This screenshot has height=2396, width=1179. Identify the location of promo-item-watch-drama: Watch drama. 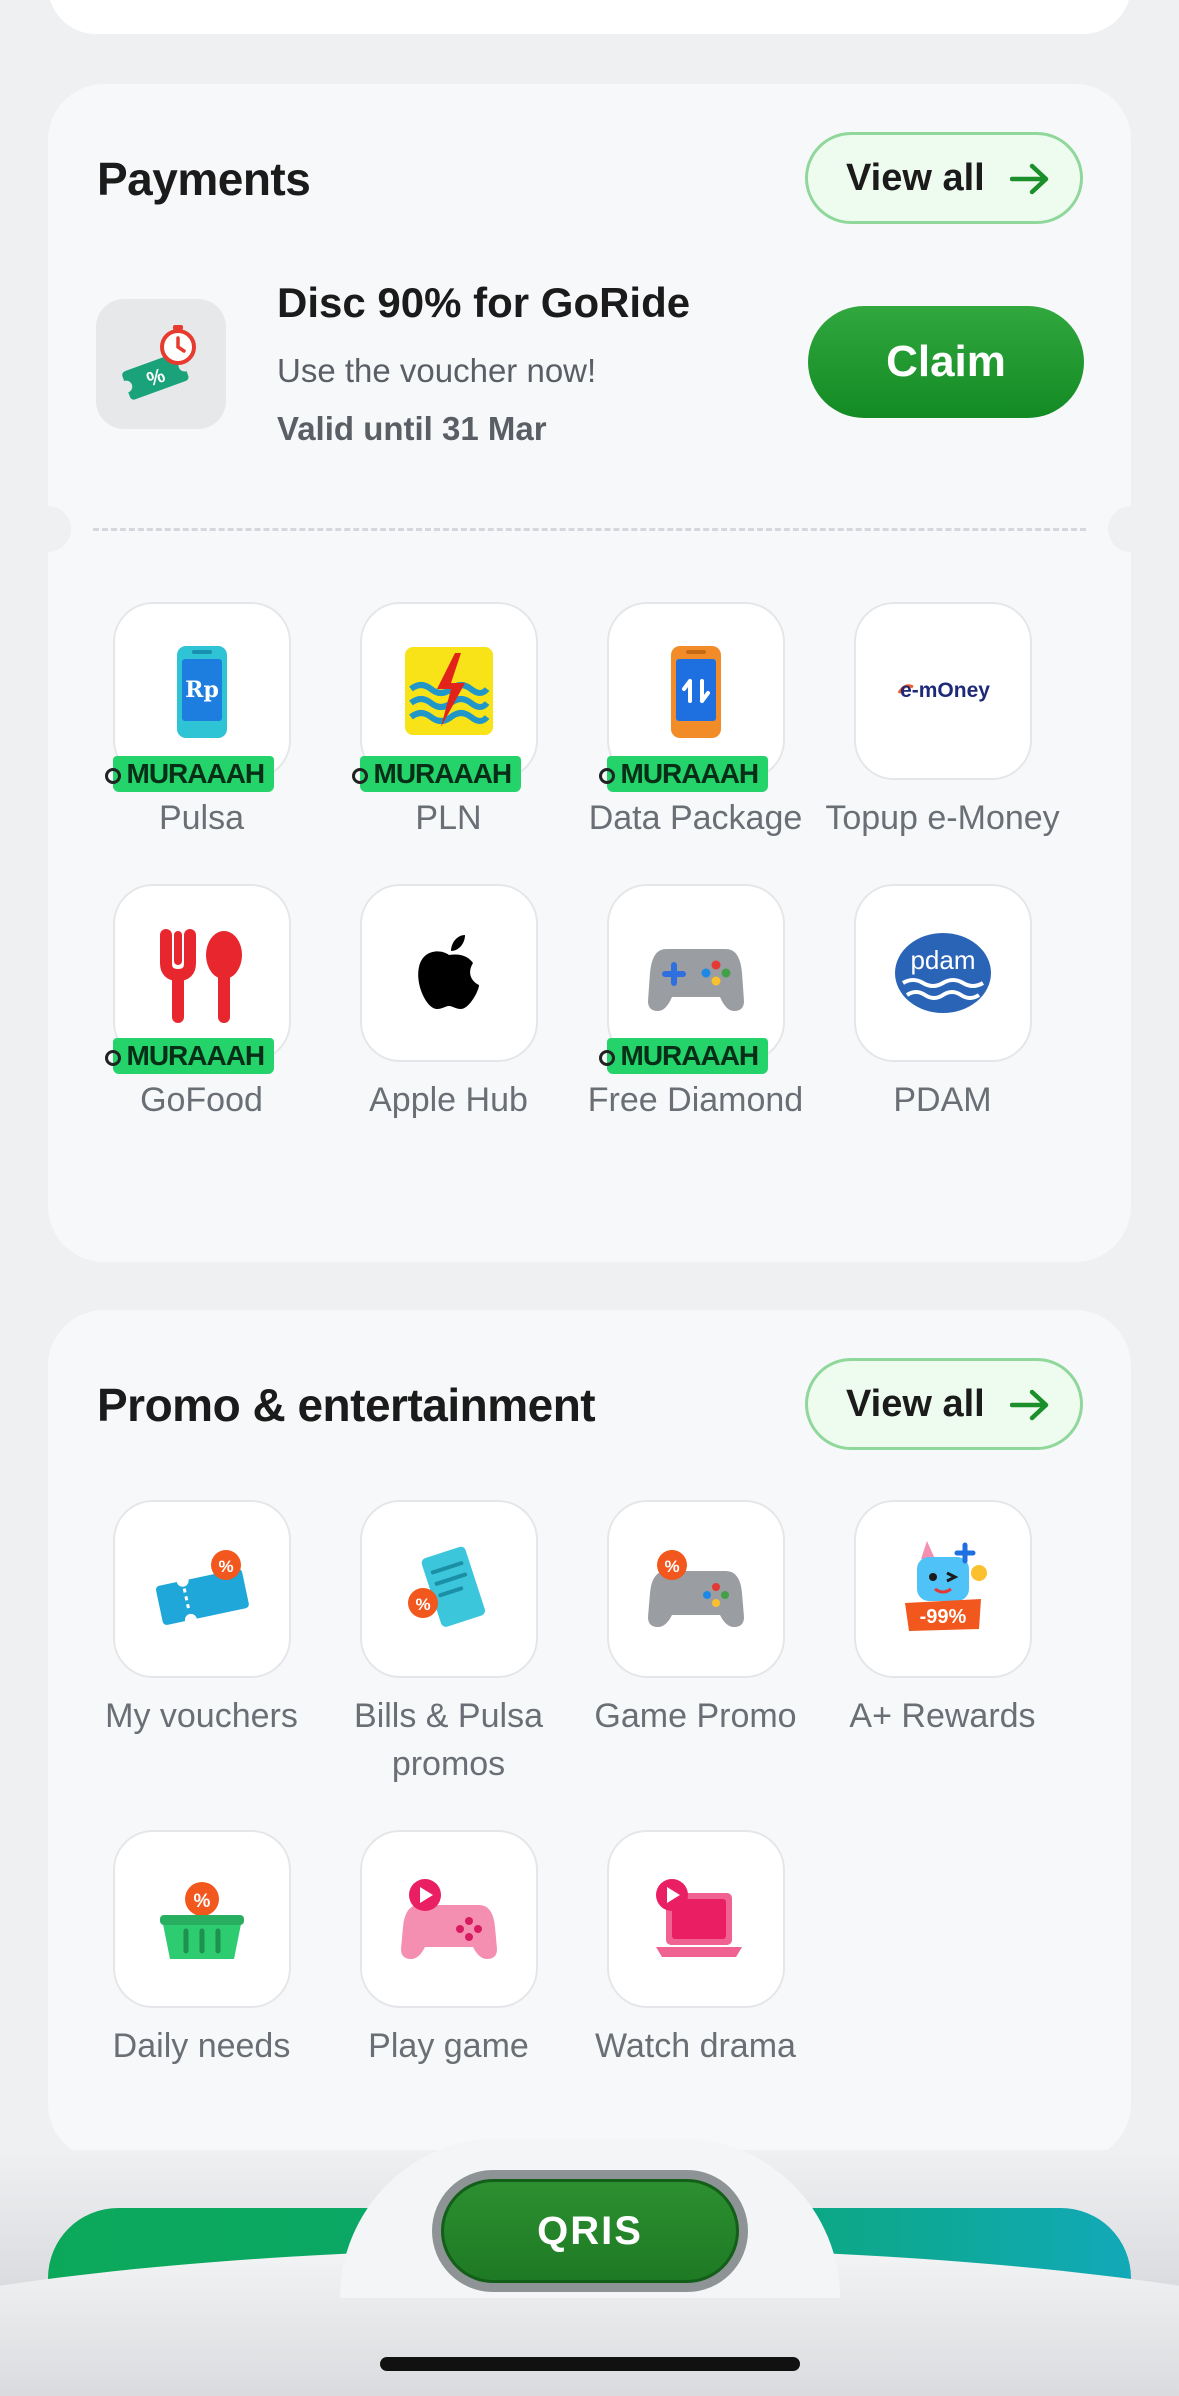
(695, 1950).